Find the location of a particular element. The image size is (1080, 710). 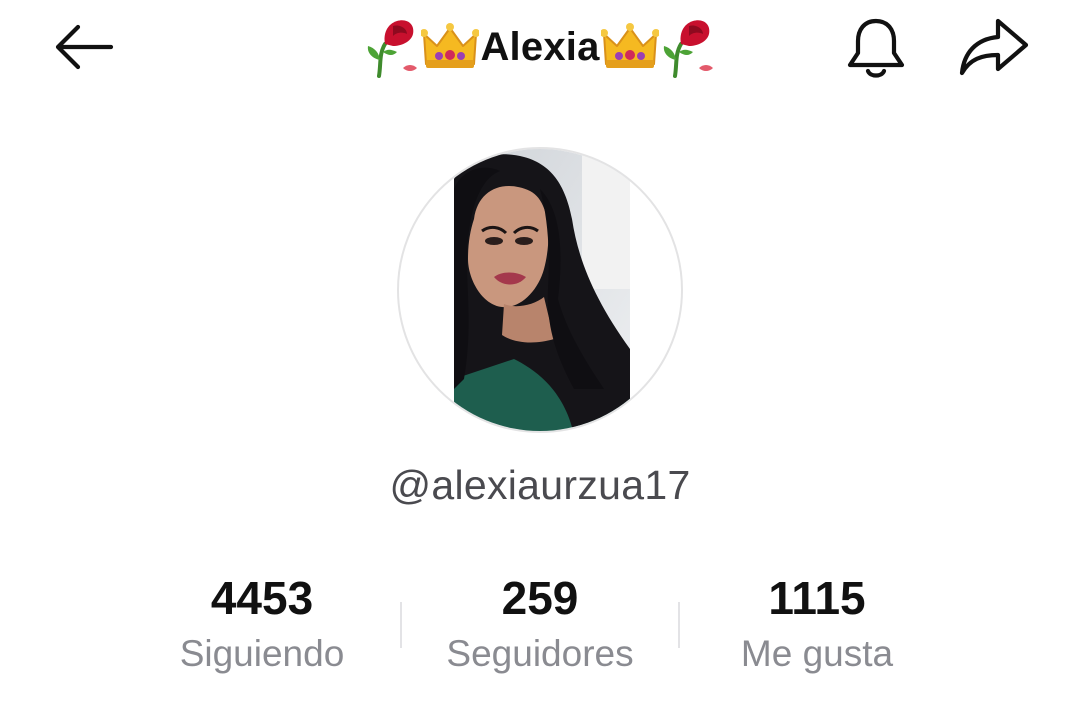

stat-following: 4453 Siguiendo is located at coordinates (262, 623).